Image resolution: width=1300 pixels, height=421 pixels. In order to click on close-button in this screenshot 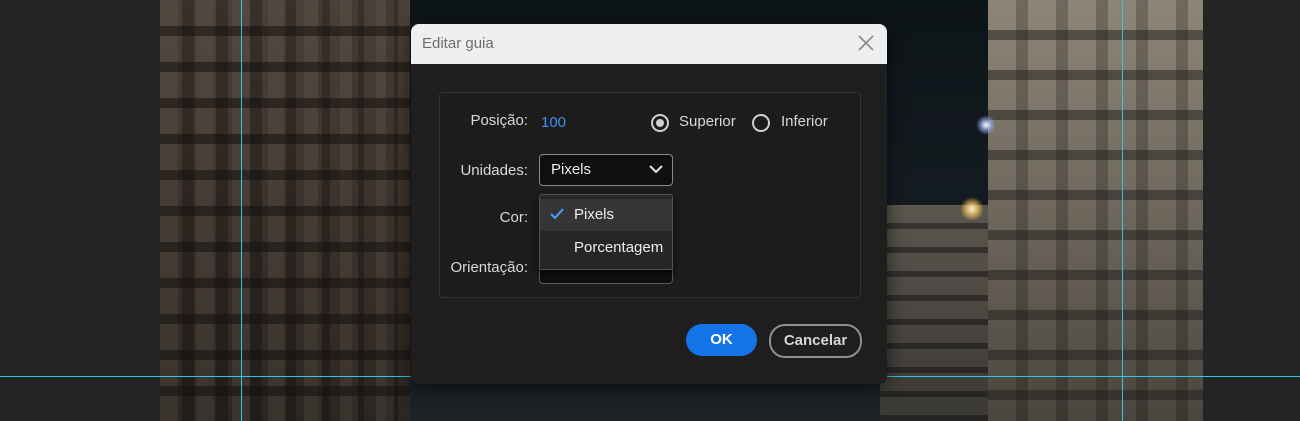, I will do `click(866, 43)`.